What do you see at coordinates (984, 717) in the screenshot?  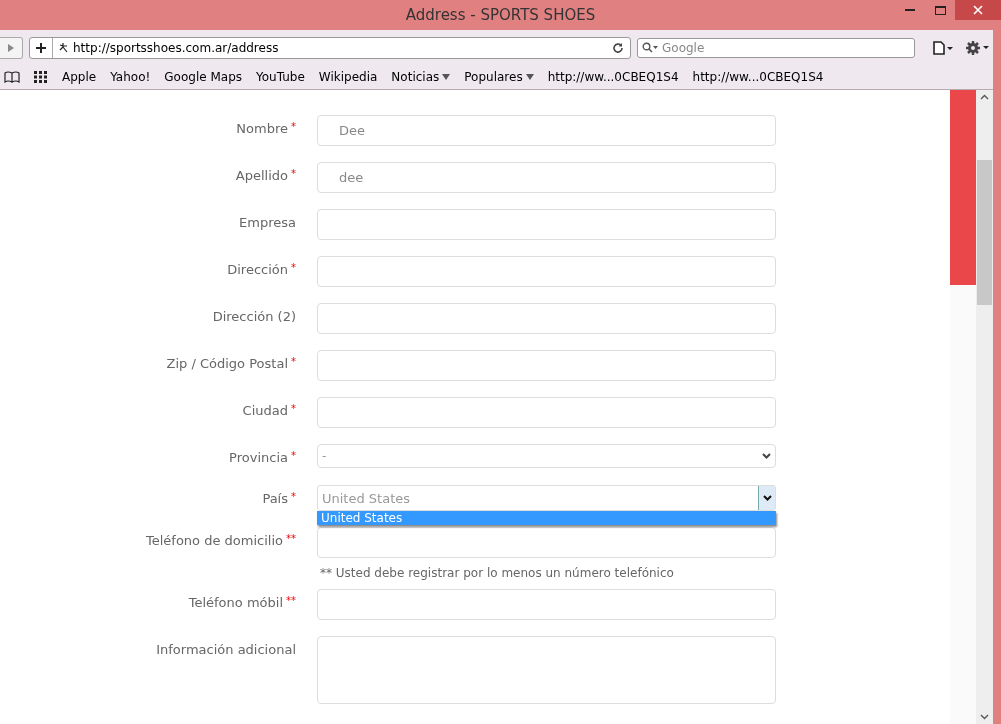 I see `scroll-down-icon` at bounding box center [984, 717].